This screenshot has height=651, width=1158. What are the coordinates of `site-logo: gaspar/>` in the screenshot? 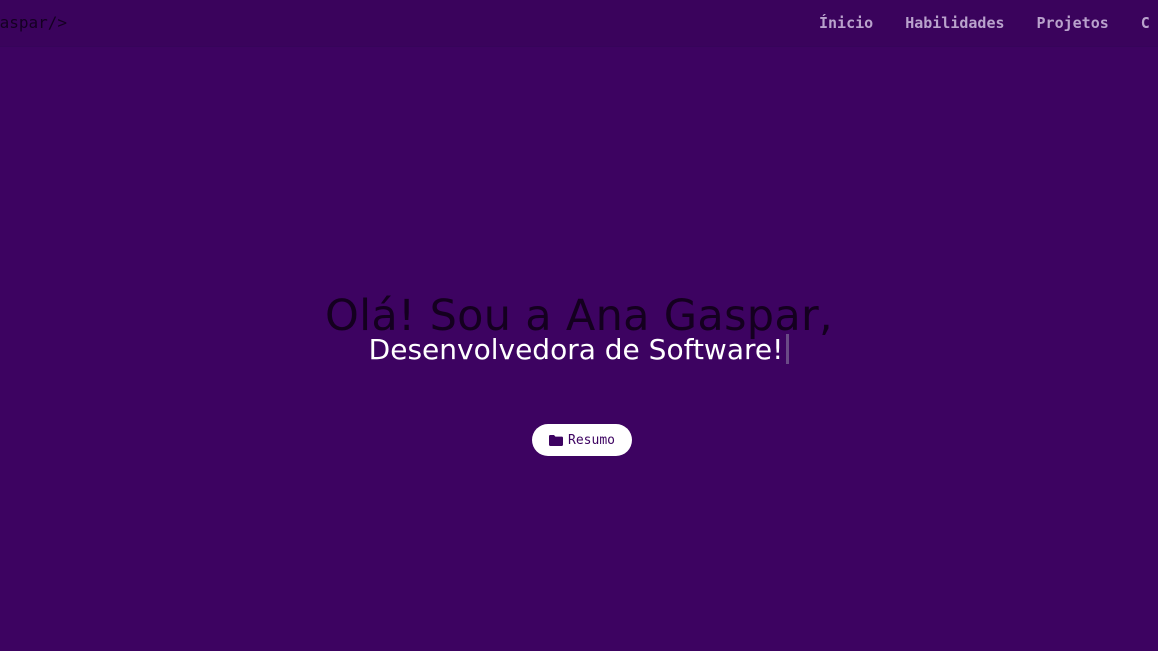 It's located at (33, 22).